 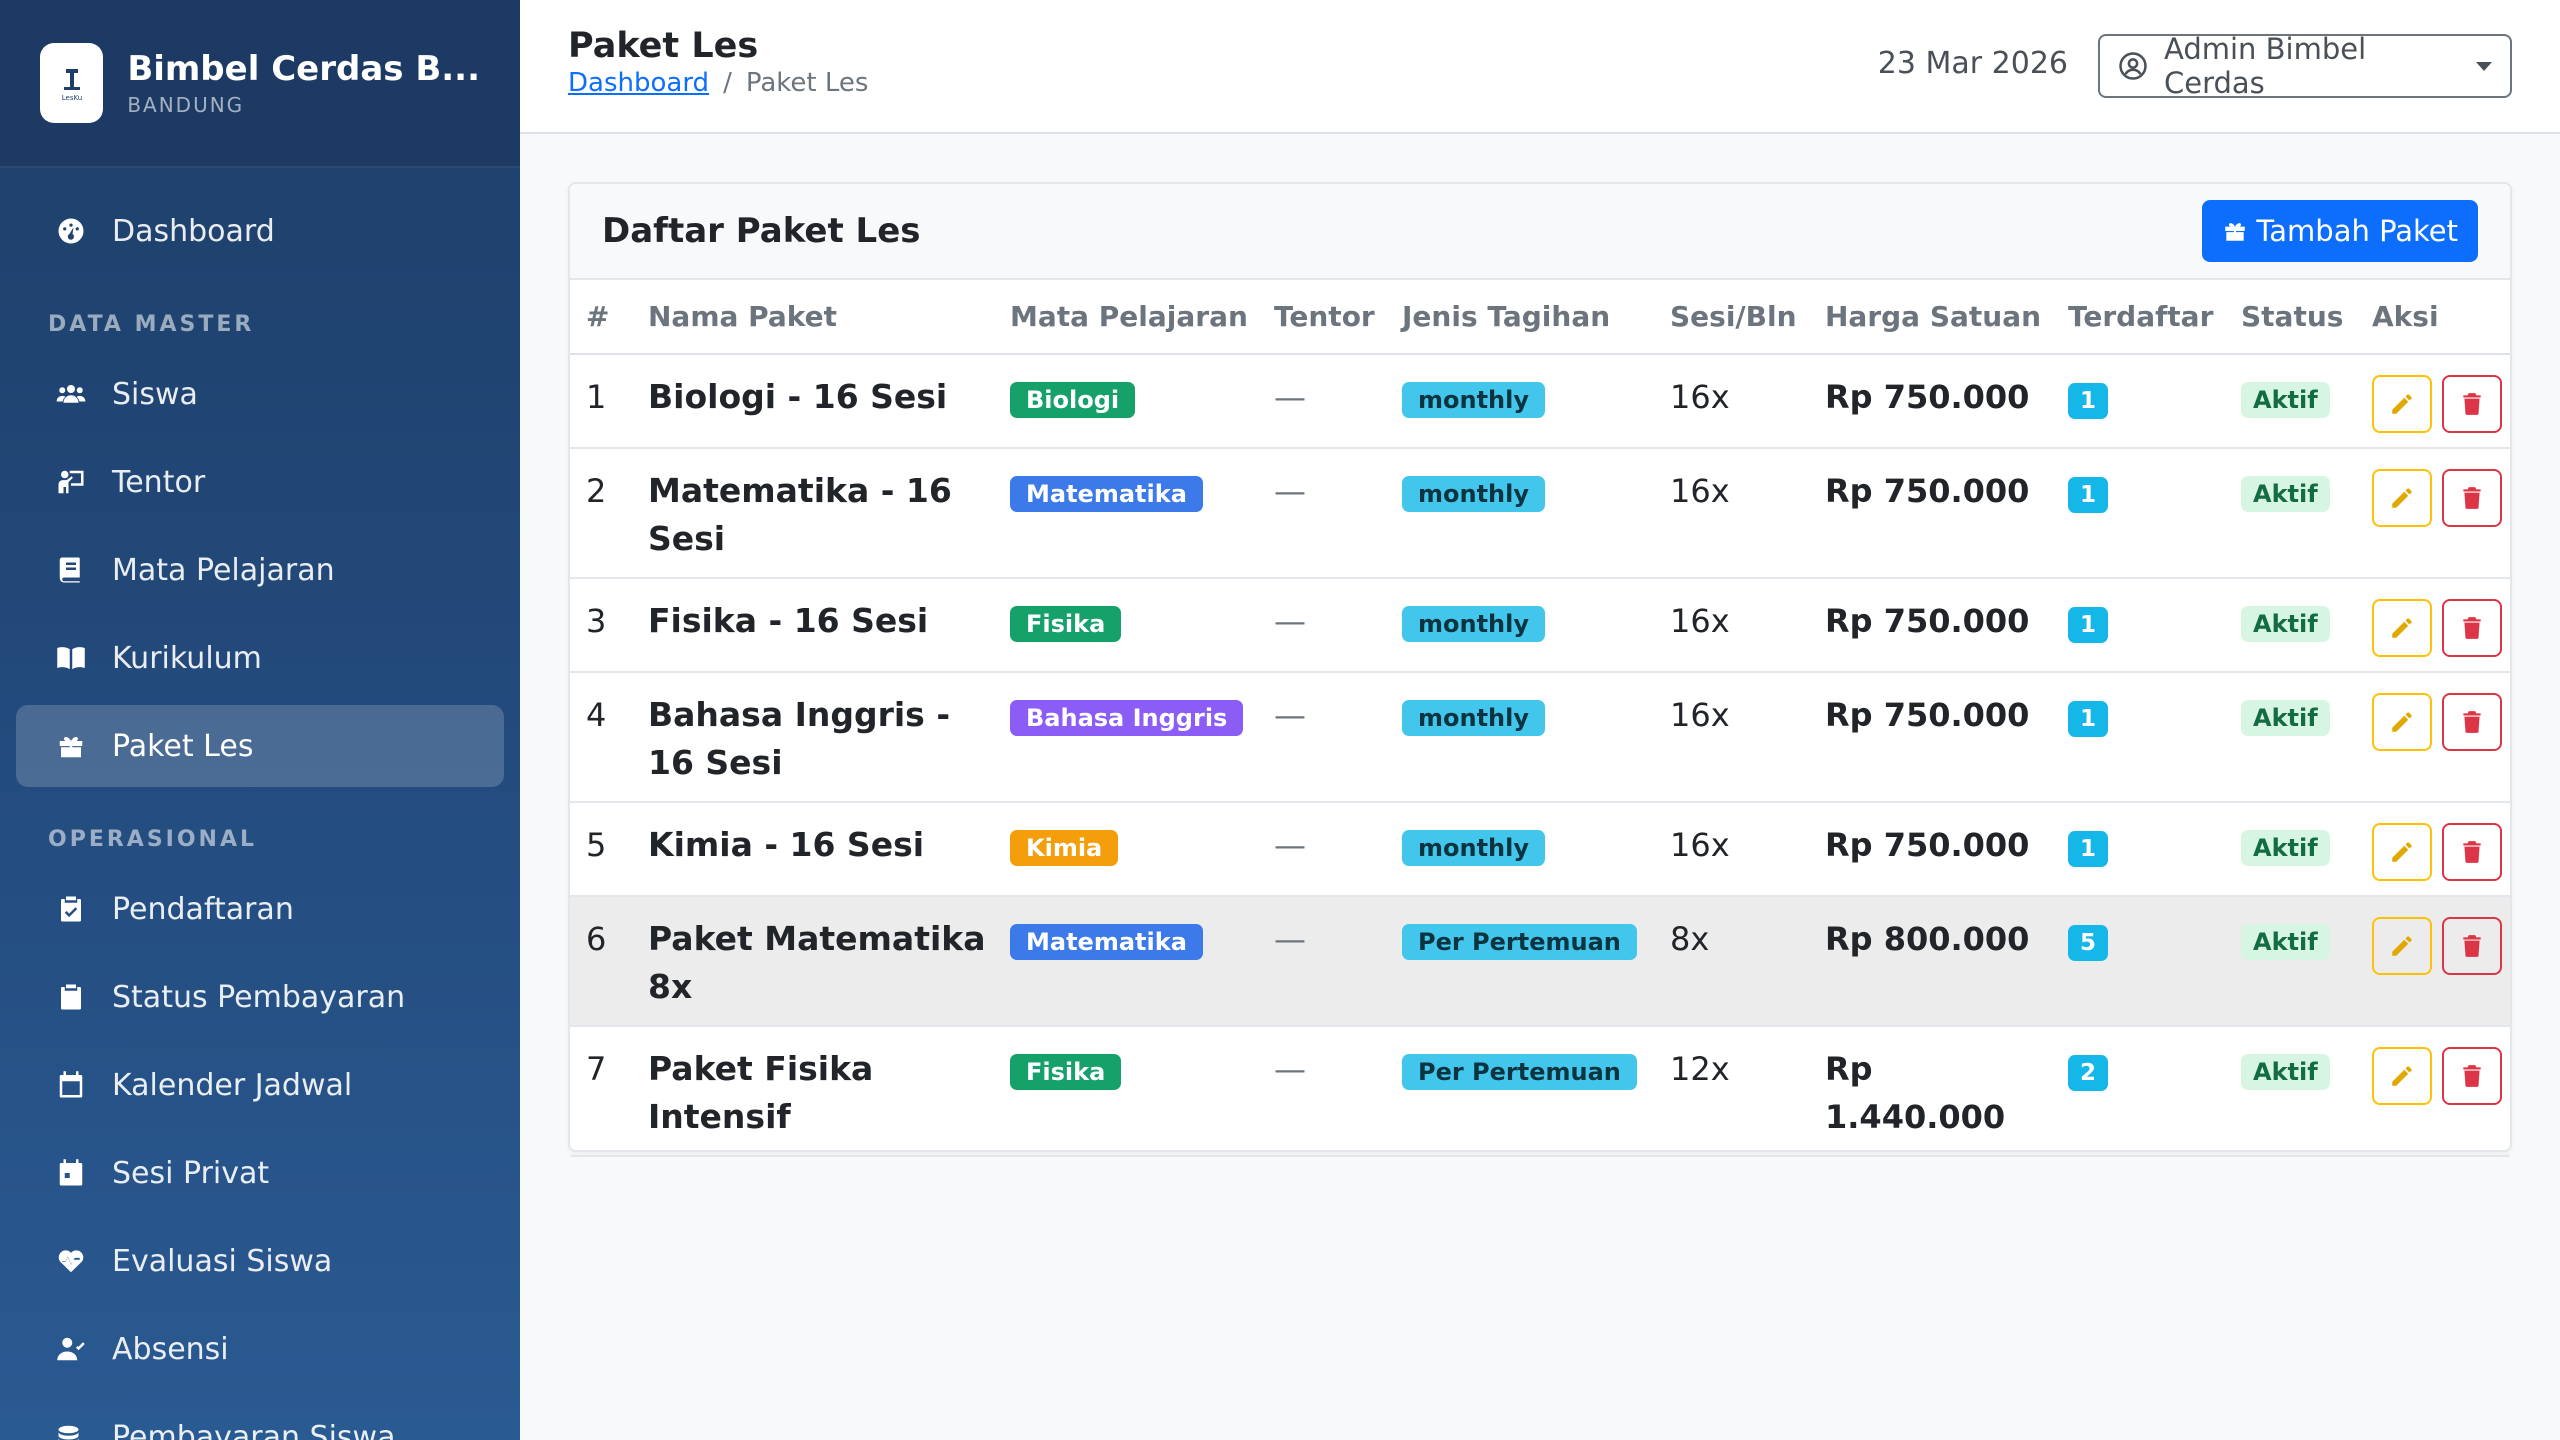 What do you see at coordinates (605, 317) in the screenshot?
I see `col-header: #` at bounding box center [605, 317].